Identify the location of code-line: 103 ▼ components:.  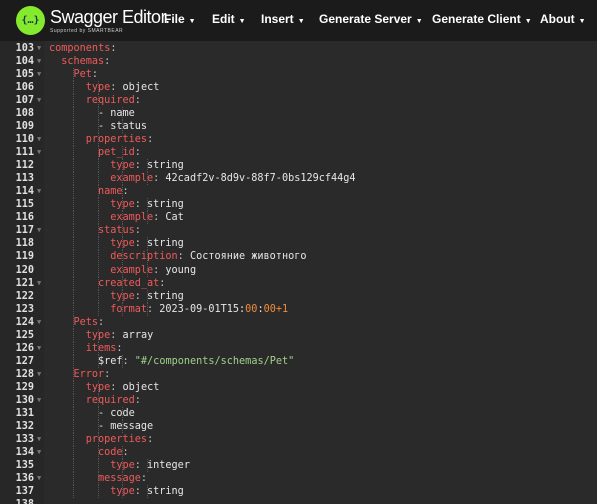
(298, 48).